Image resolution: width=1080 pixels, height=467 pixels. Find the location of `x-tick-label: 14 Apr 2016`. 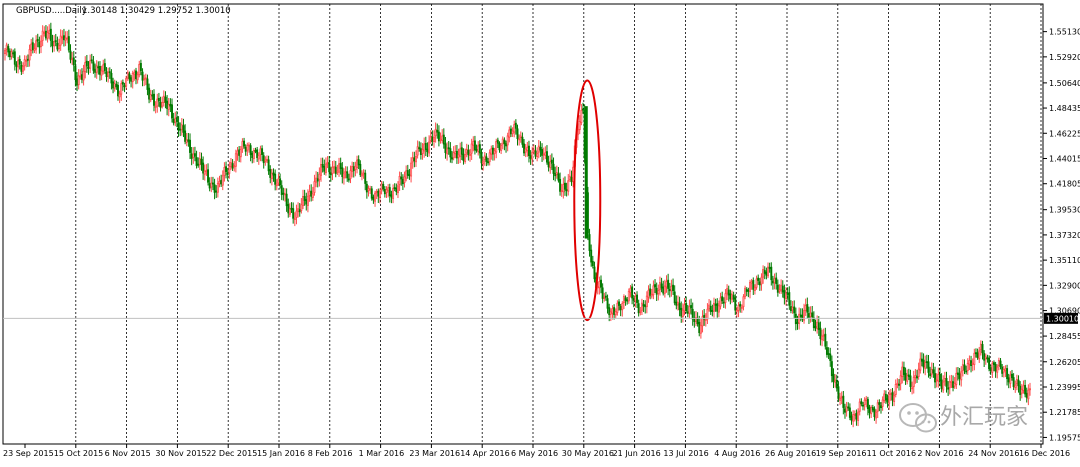

x-tick-label: 14 Apr 2016 is located at coordinates (484, 453).